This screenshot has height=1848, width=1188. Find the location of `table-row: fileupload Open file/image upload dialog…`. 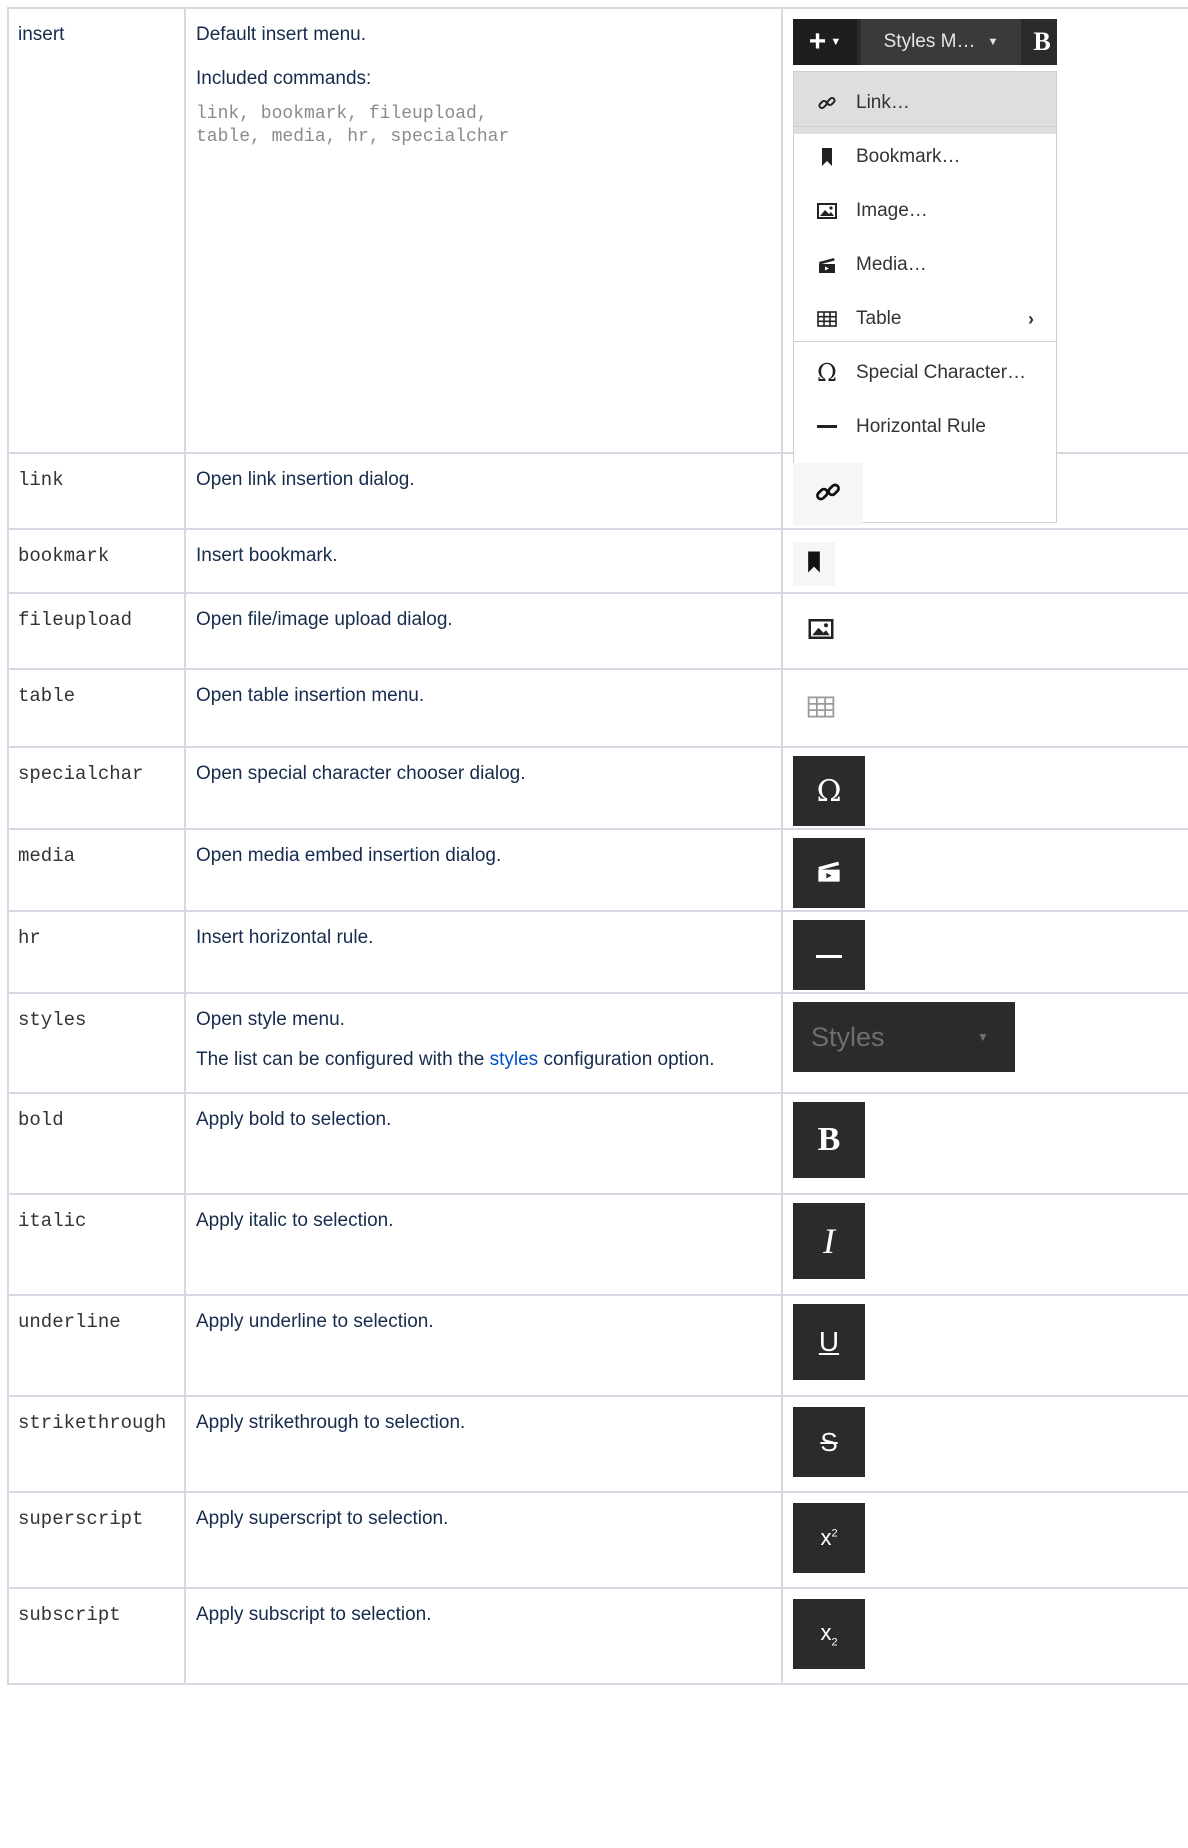

table-row: fileupload Open file/image upload dialog… is located at coordinates (597, 631).